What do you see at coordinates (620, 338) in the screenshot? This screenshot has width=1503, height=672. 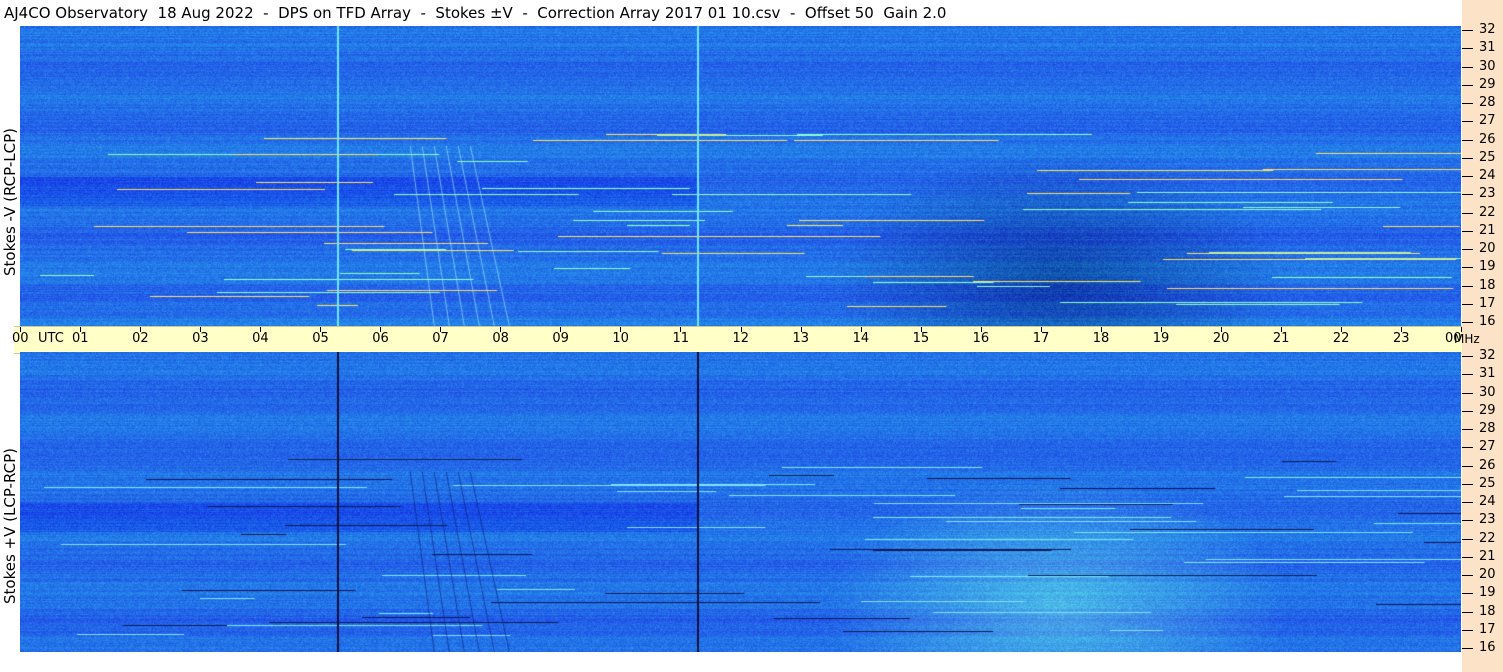 I see `time-tick-label: 10` at bounding box center [620, 338].